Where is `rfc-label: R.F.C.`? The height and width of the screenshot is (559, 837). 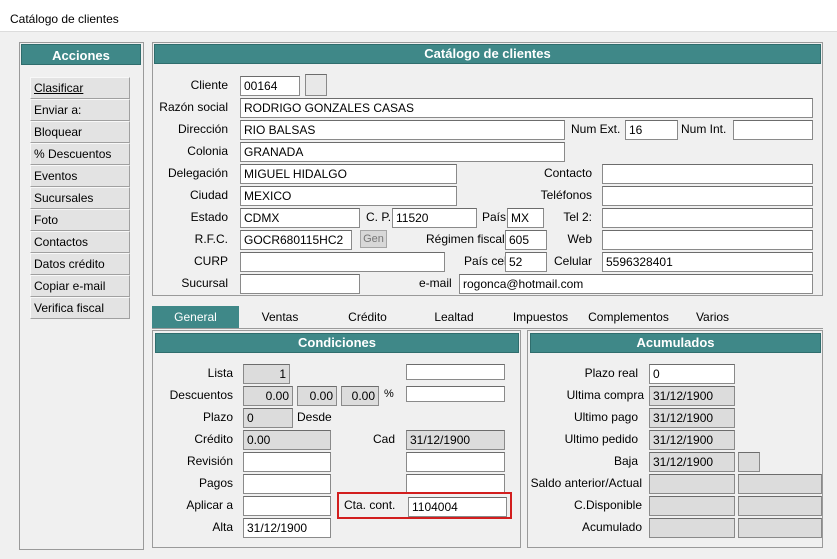
rfc-label: R.F.C. is located at coordinates (211, 239).